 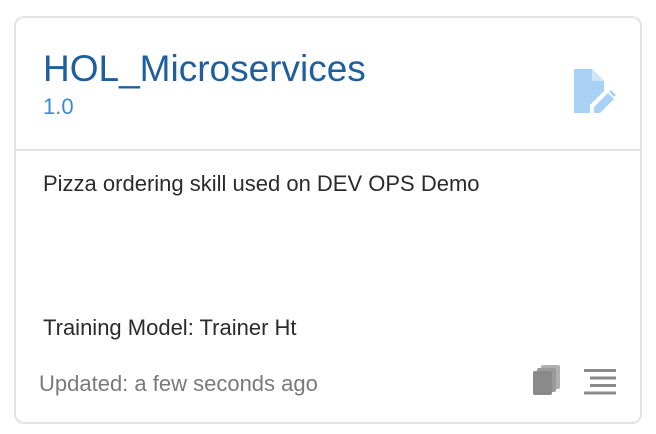 I want to click on copy-icon, so click(x=547, y=380).